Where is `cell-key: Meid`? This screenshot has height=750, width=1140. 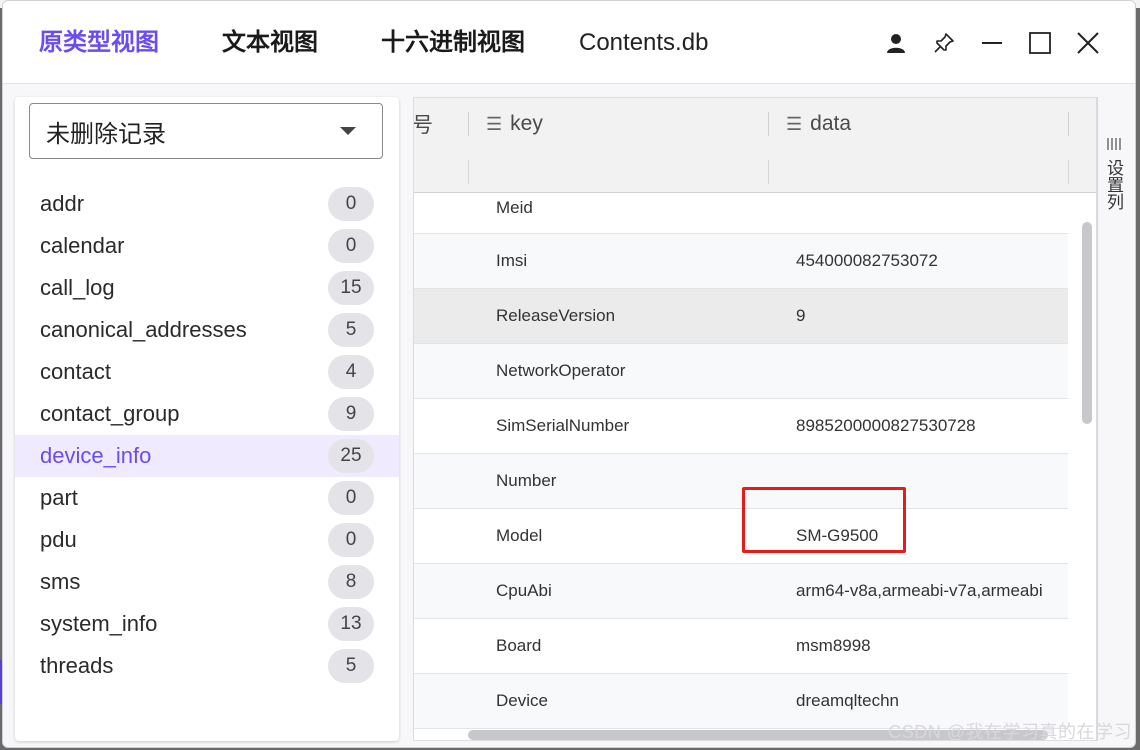
cell-key: Meid is located at coordinates (514, 207).